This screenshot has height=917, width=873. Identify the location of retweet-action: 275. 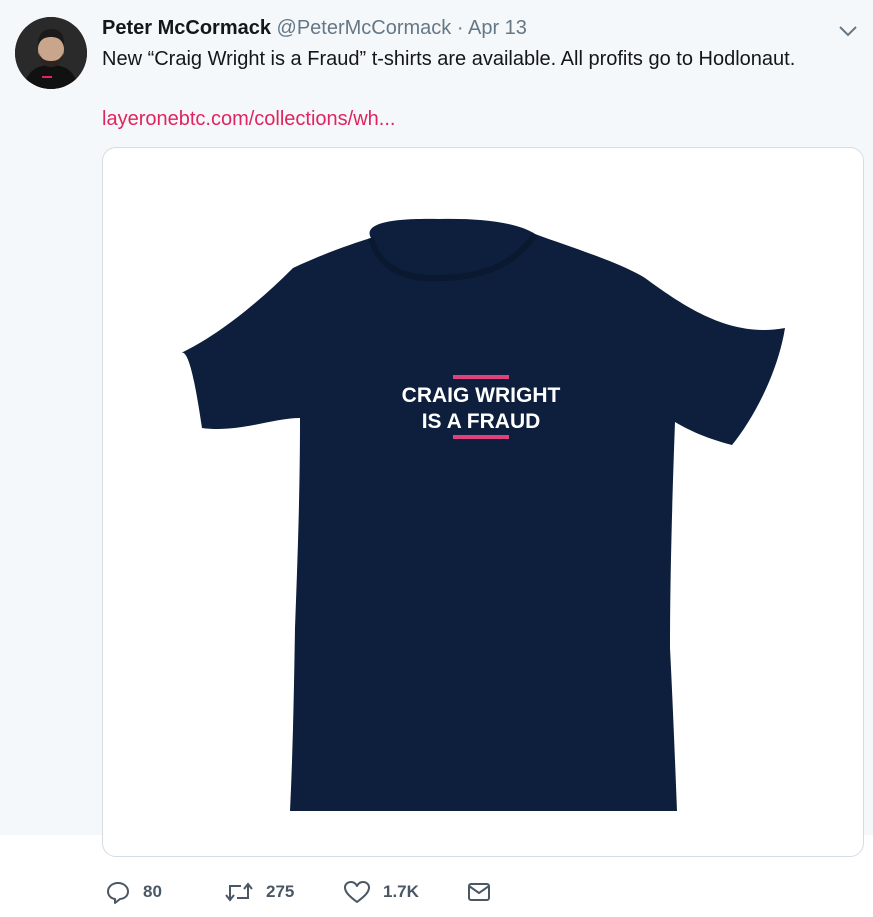
(259, 892).